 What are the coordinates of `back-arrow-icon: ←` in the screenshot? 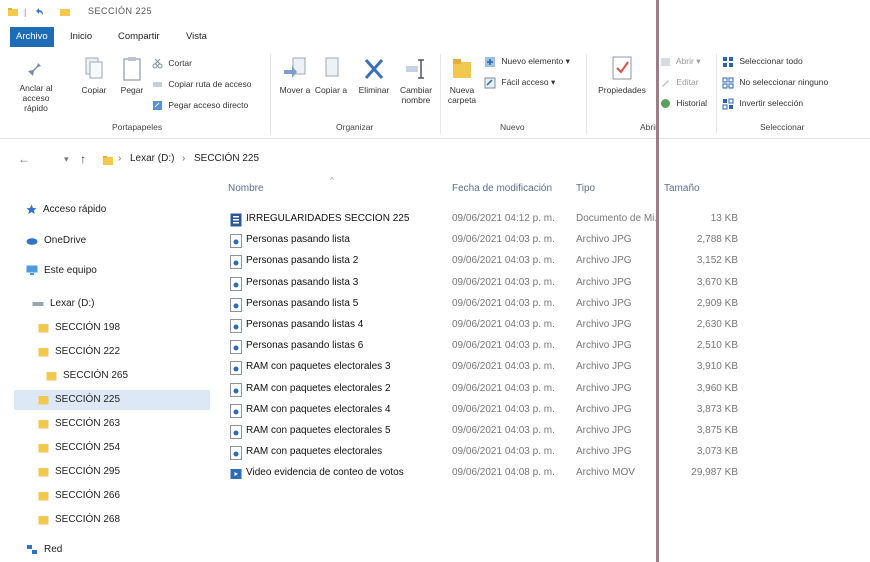 It's located at (24, 159).